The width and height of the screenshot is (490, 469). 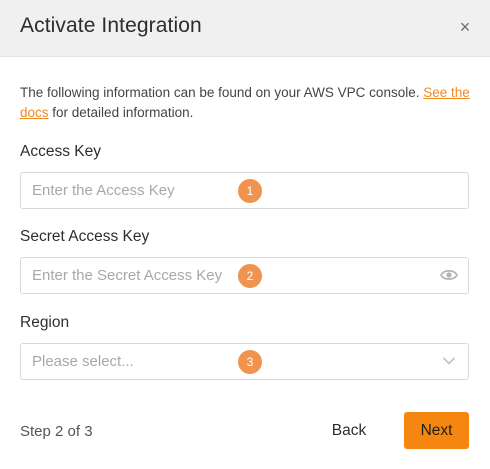 What do you see at coordinates (250, 191) in the screenshot?
I see `step-badge-1: 1` at bounding box center [250, 191].